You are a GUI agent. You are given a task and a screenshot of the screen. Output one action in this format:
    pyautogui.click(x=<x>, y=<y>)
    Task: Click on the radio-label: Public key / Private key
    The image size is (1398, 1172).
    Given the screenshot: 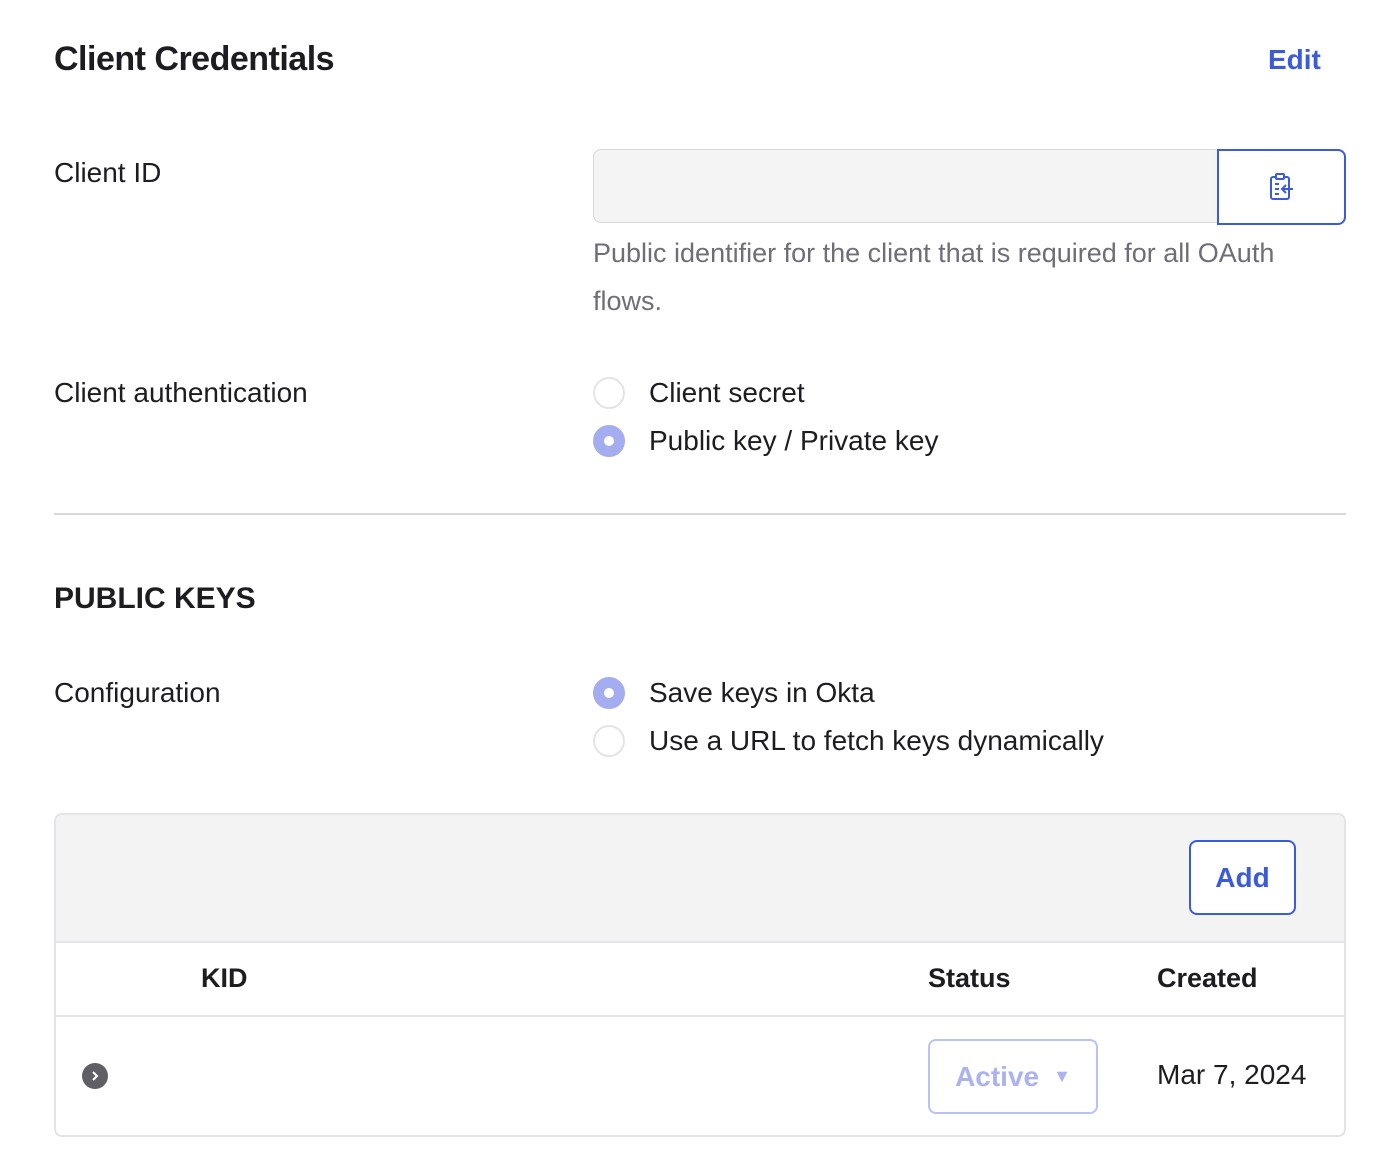 What is the action you would take?
    pyautogui.click(x=794, y=440)
    